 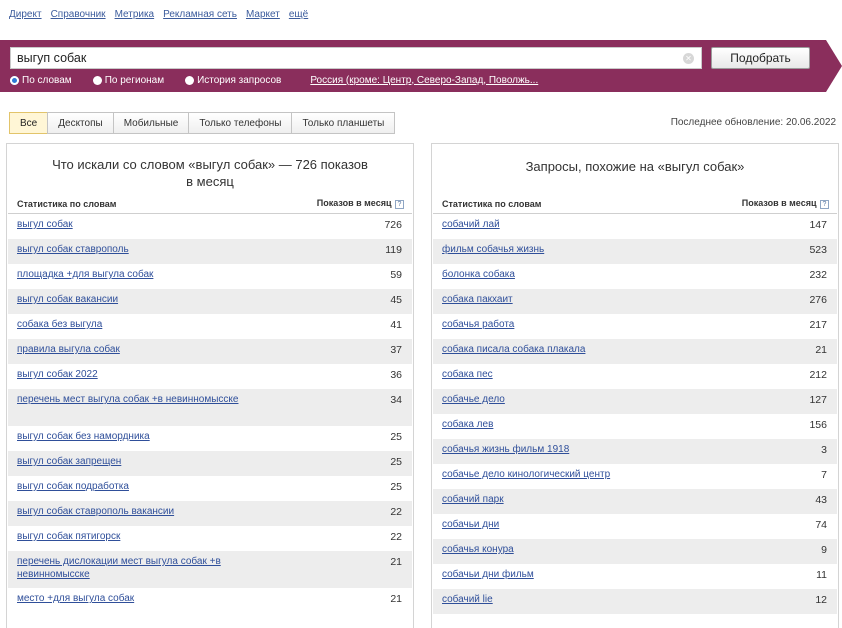 I want to click on radio-icon, so click(x=97, y=80).